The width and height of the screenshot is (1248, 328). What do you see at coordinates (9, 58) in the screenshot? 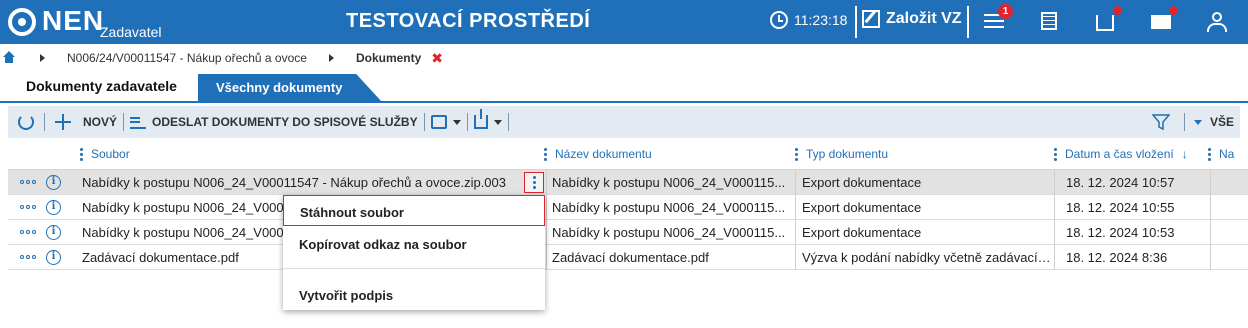
I see `home-icon` at bounding box center [9, 58].